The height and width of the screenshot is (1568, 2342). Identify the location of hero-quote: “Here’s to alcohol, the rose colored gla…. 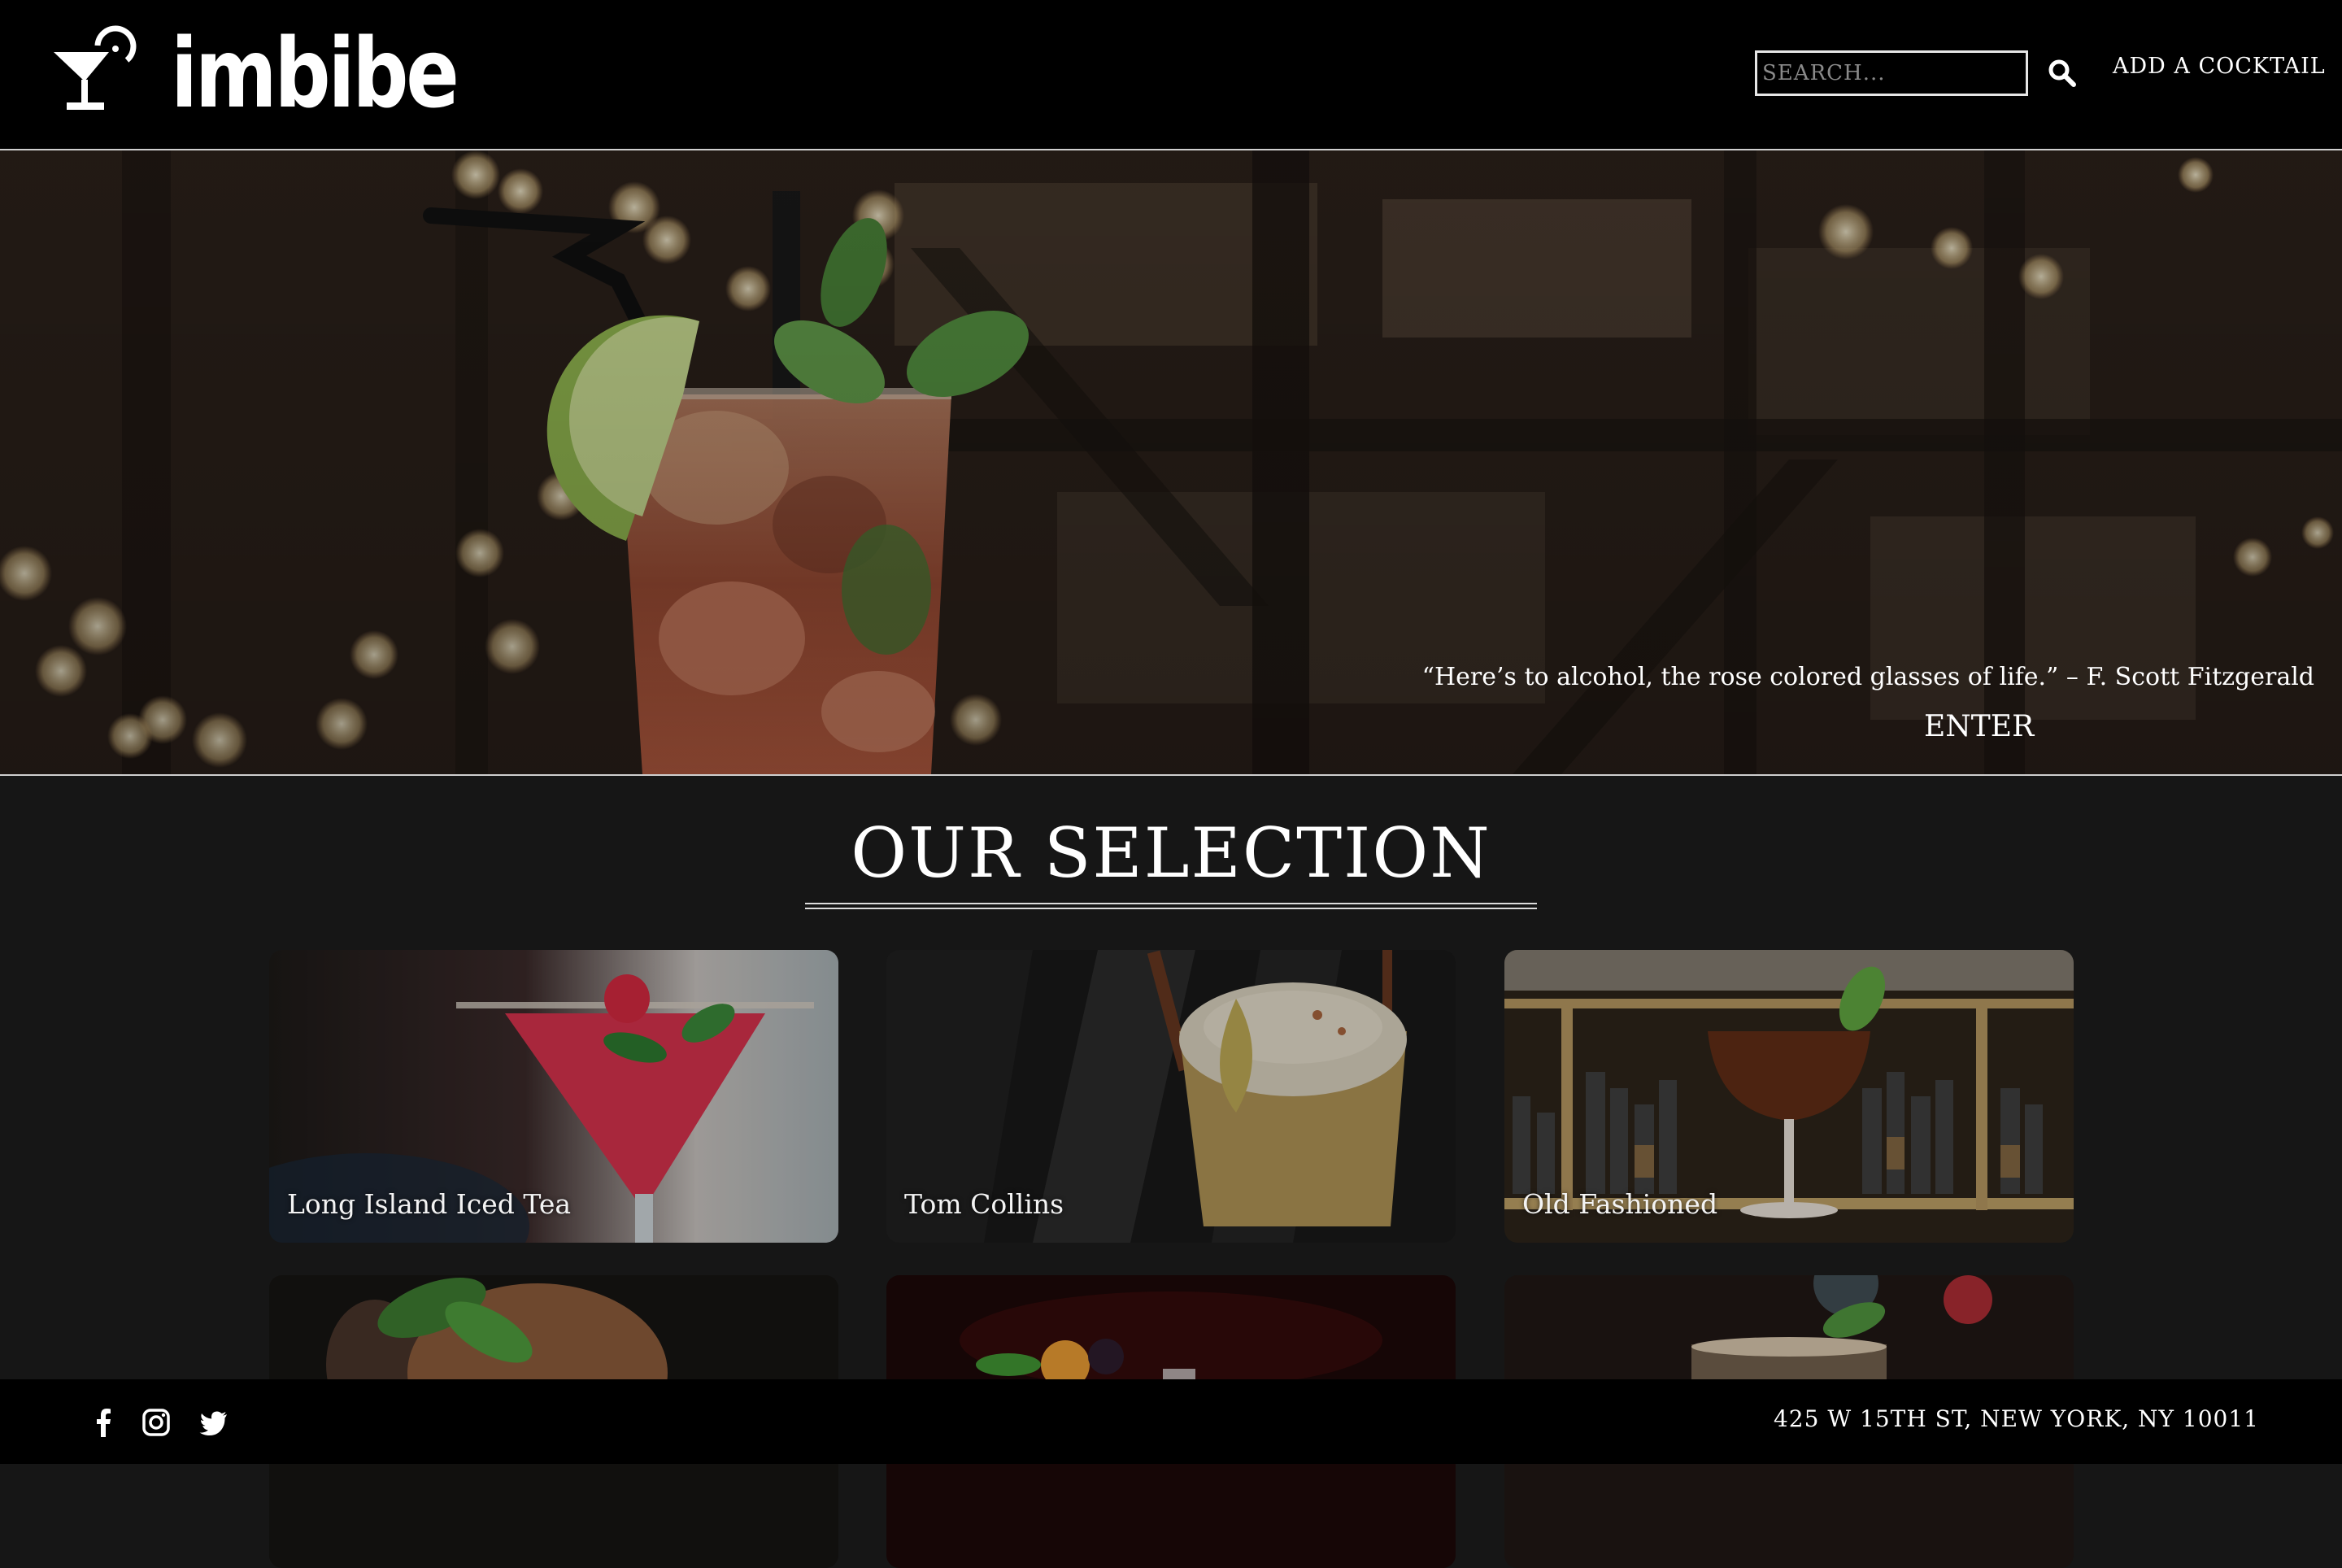
(1868, 677).